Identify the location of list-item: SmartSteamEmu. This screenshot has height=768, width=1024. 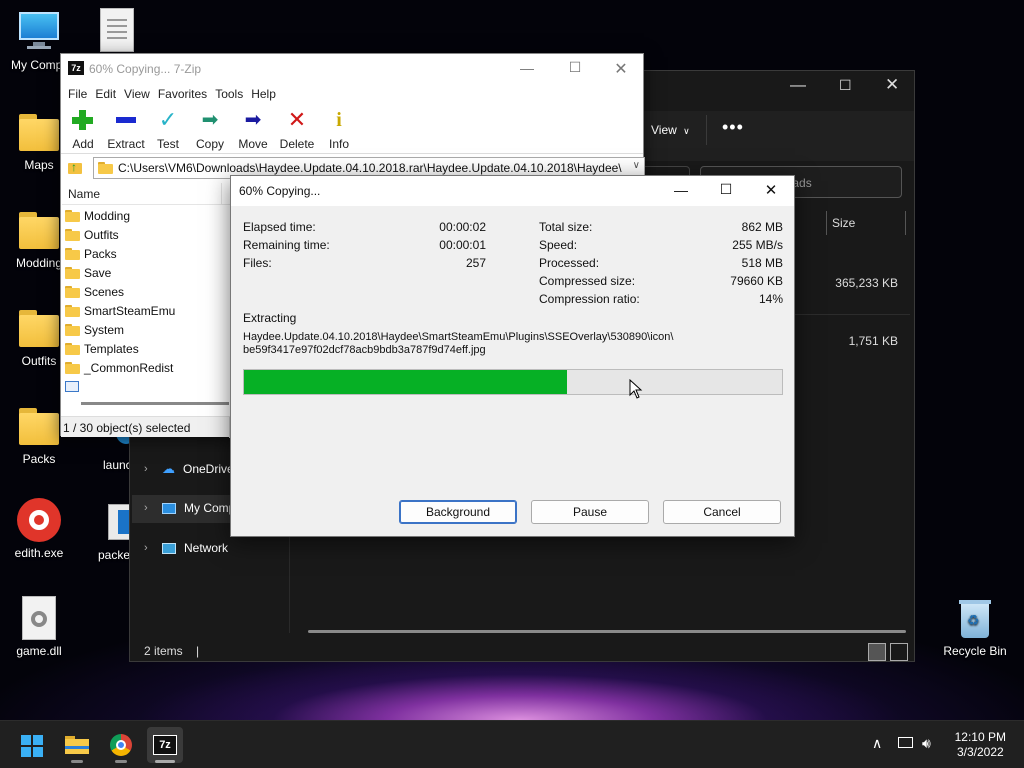
(120, 310).